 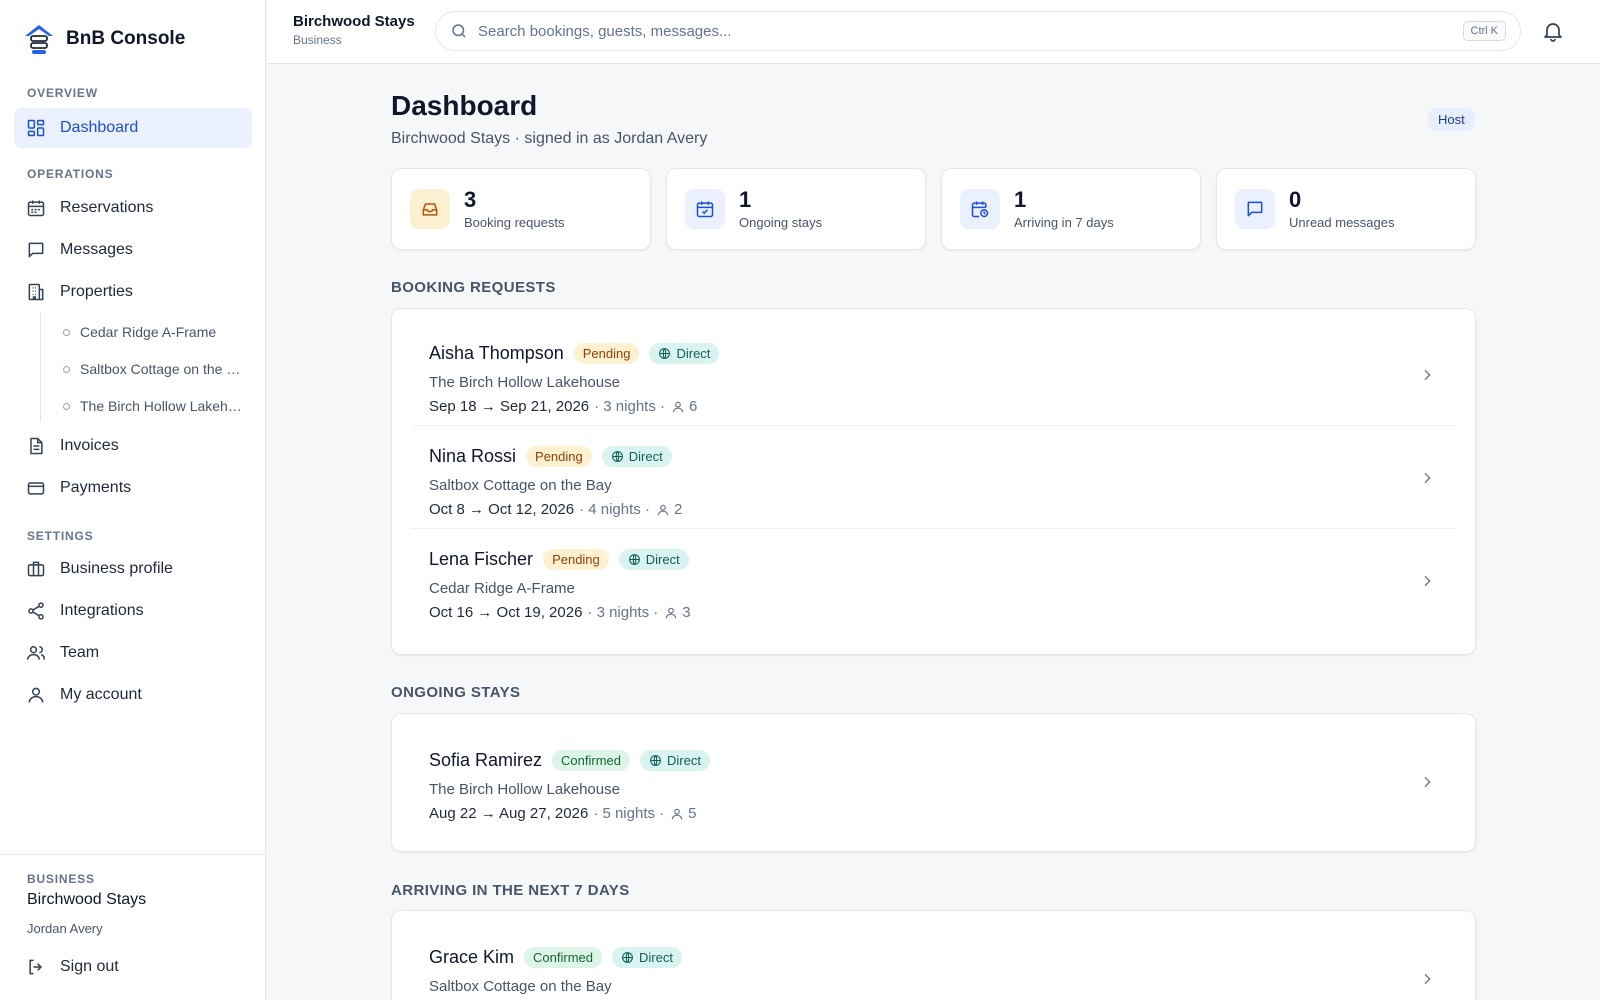 I want to click on file-text-icon, so click(x=36, y=446).